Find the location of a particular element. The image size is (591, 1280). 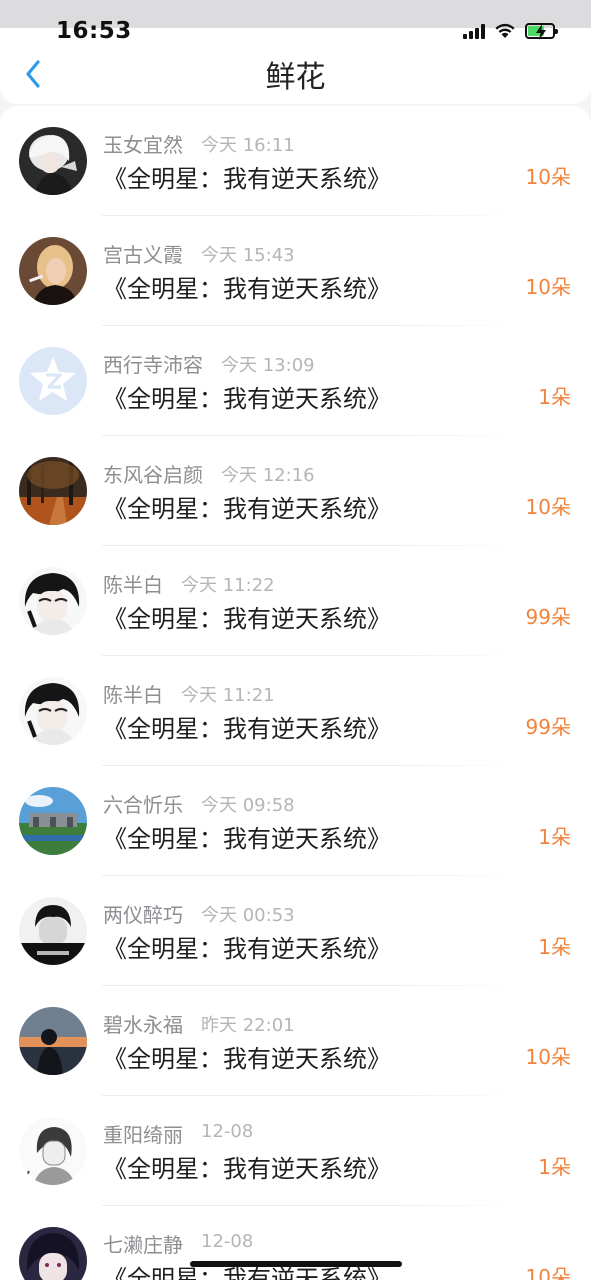

list-item: 东风谷启颜 今天 12:16 《全明星：我有逆天系统》 10朵 is located at coordinates (295, 491).